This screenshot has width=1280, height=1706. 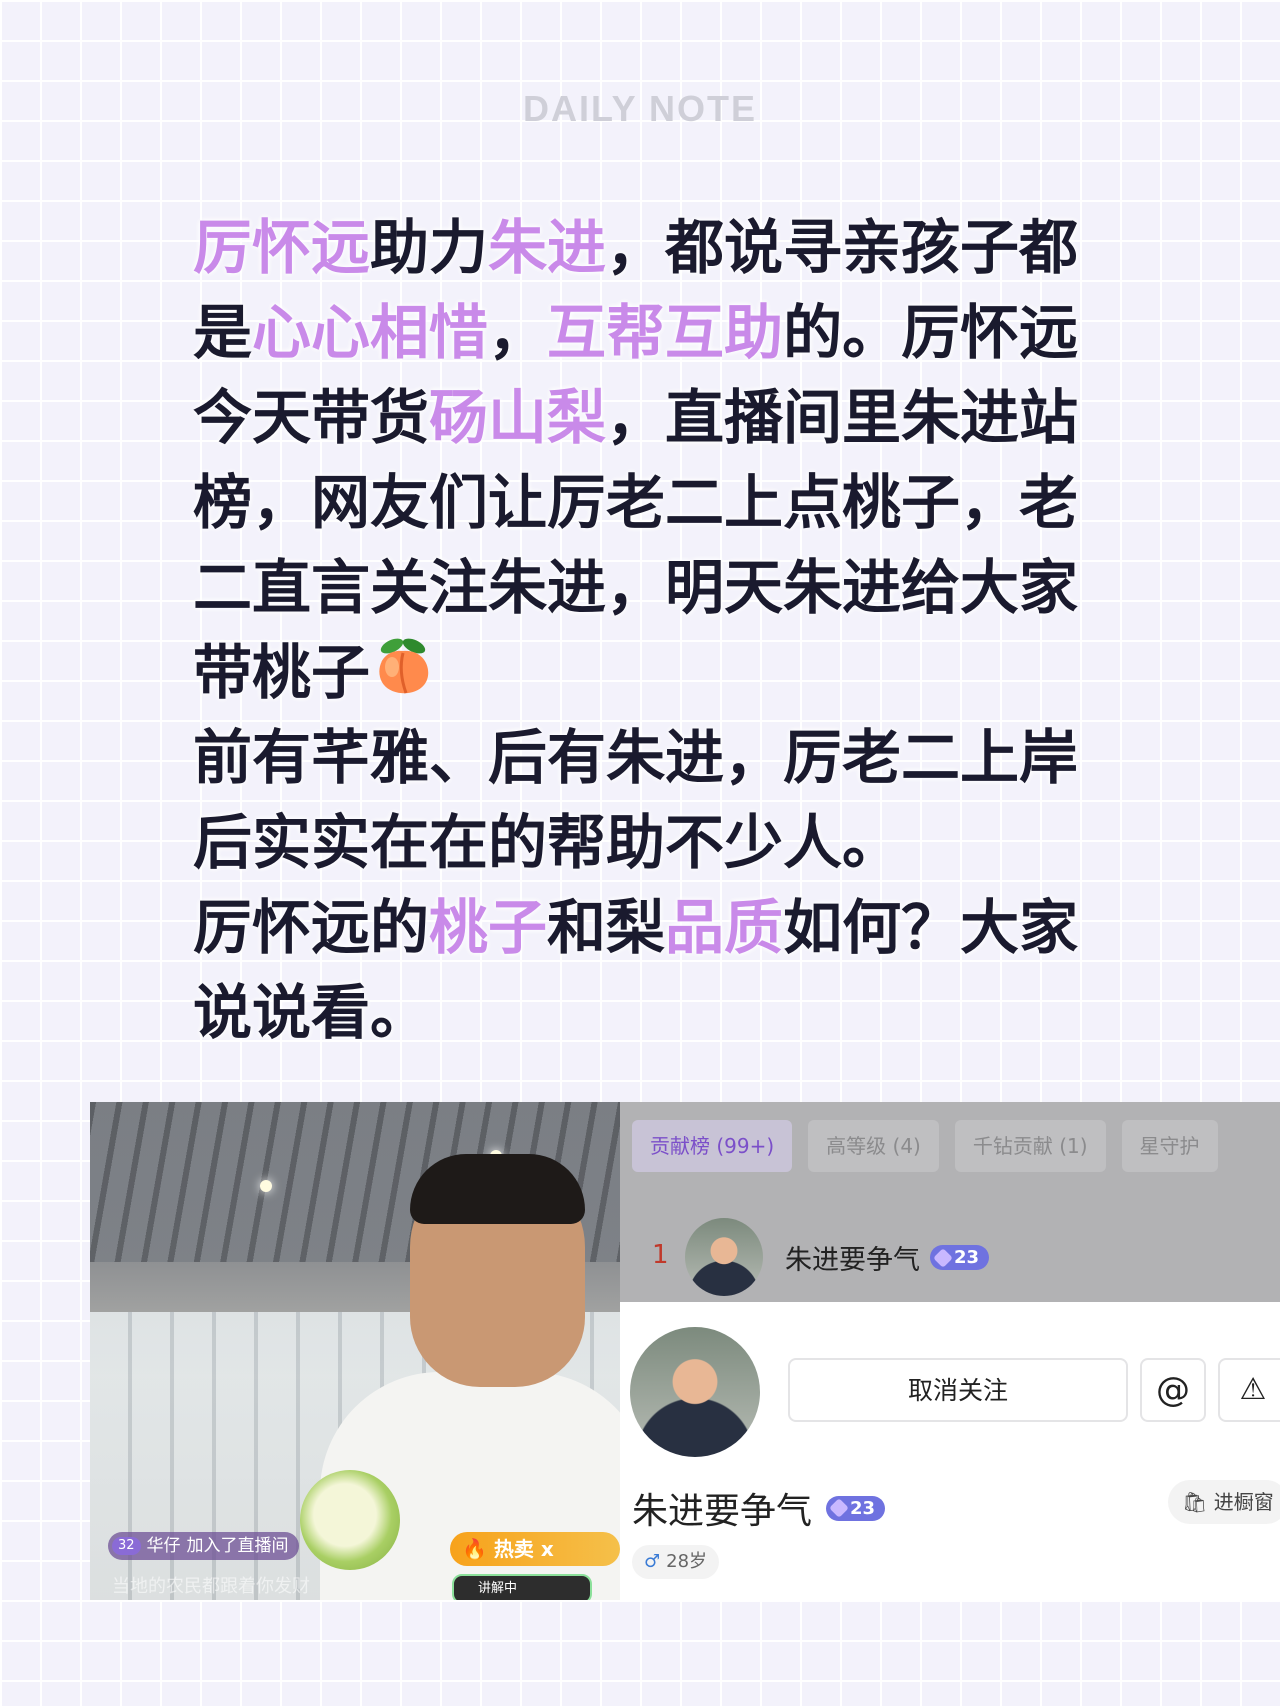 I want to click on mention-button: @, so click(x=1173, y=1390).